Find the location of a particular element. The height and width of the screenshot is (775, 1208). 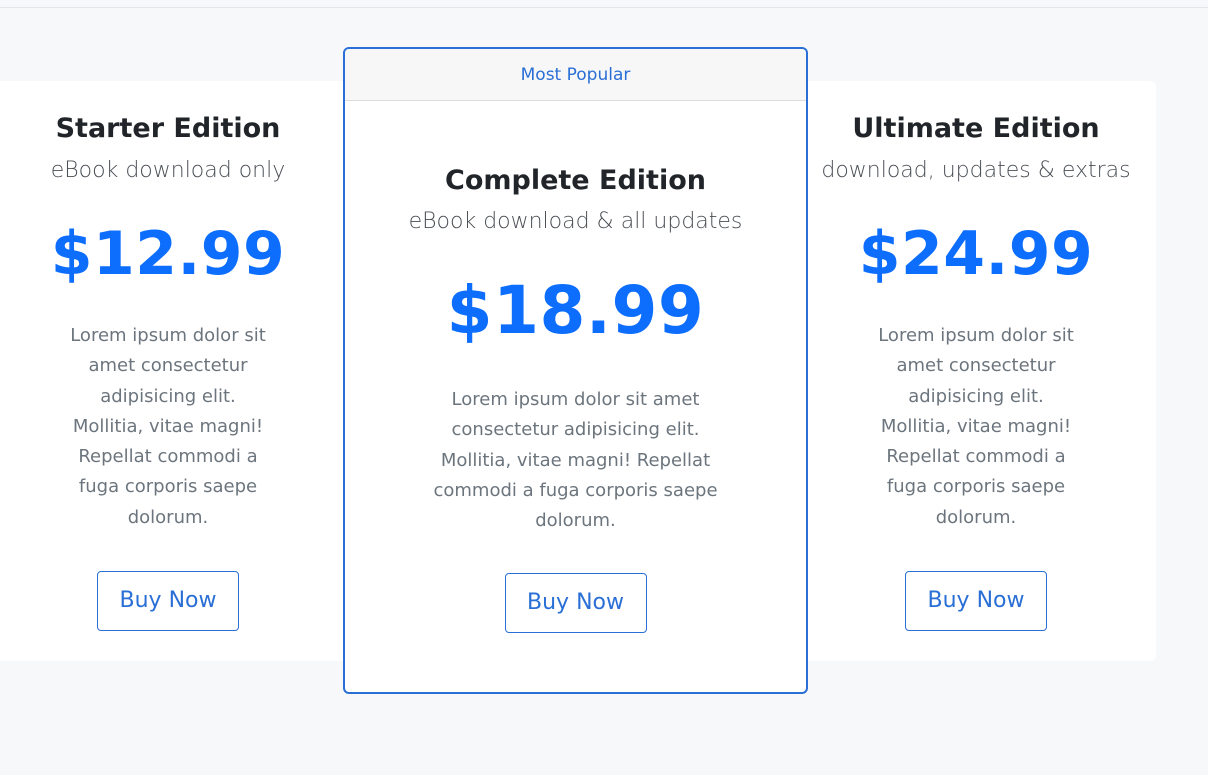

plan-title: Ultimate Edition is located at coordinates (976, 128).